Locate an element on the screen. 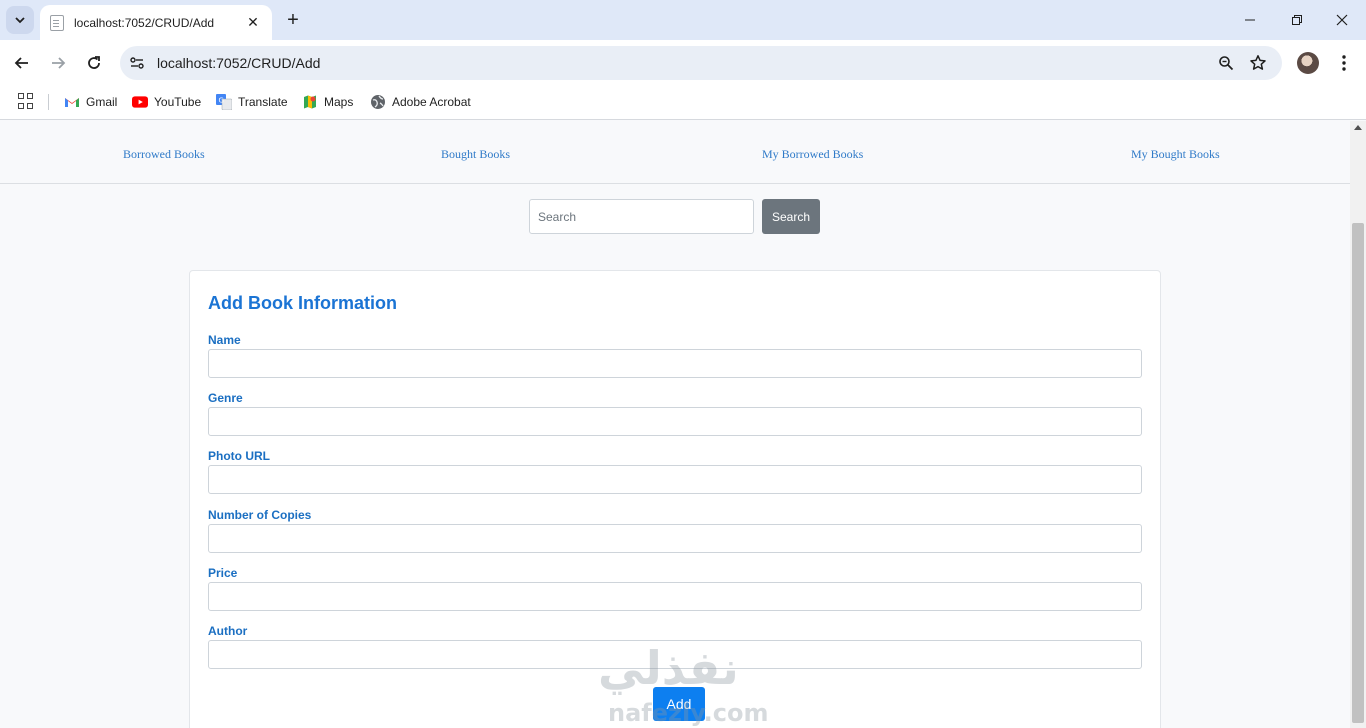 This screenshot has height=728, width=1366. nav-bought-books: Bought Books is located at coordinates (475, 154).